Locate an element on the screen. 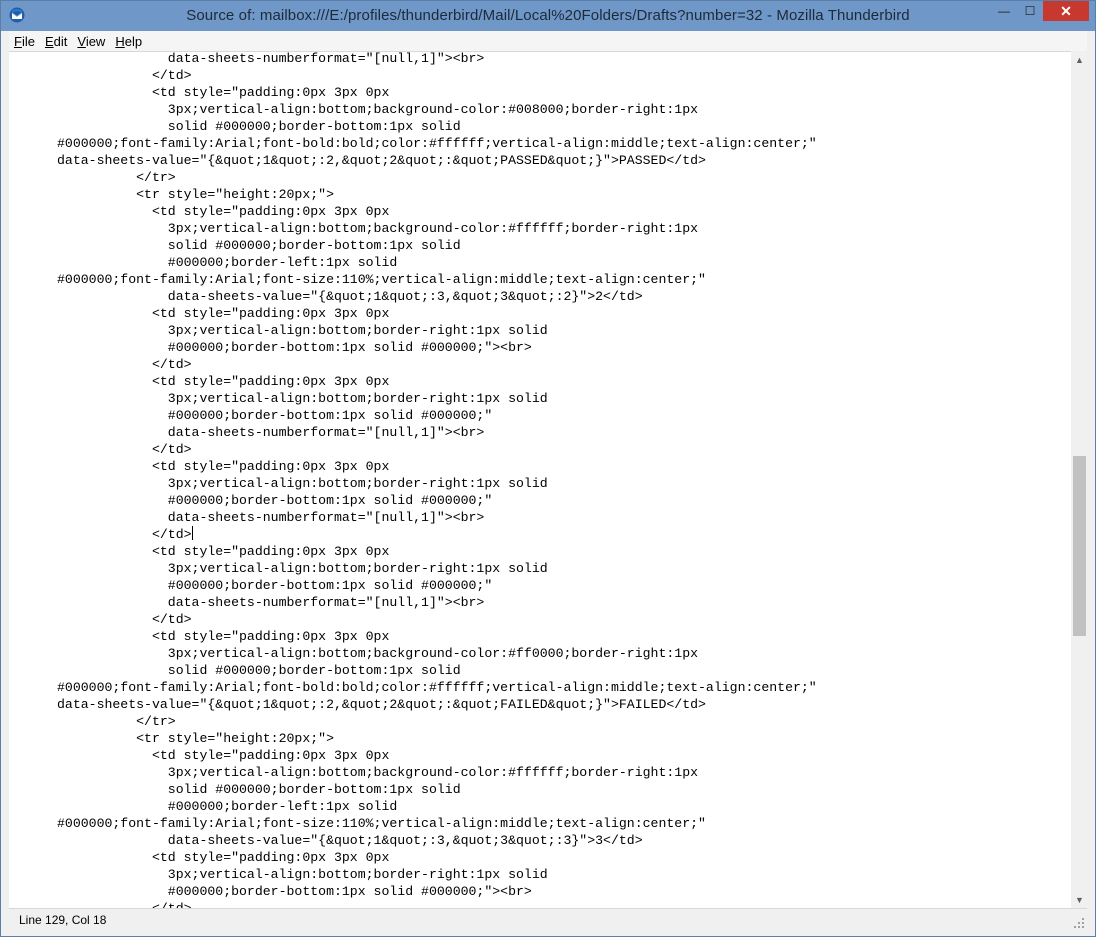 The height and width of the screenshot is (937, 1096). maximize-button: ☐ is located at coordinates (1030, 11).